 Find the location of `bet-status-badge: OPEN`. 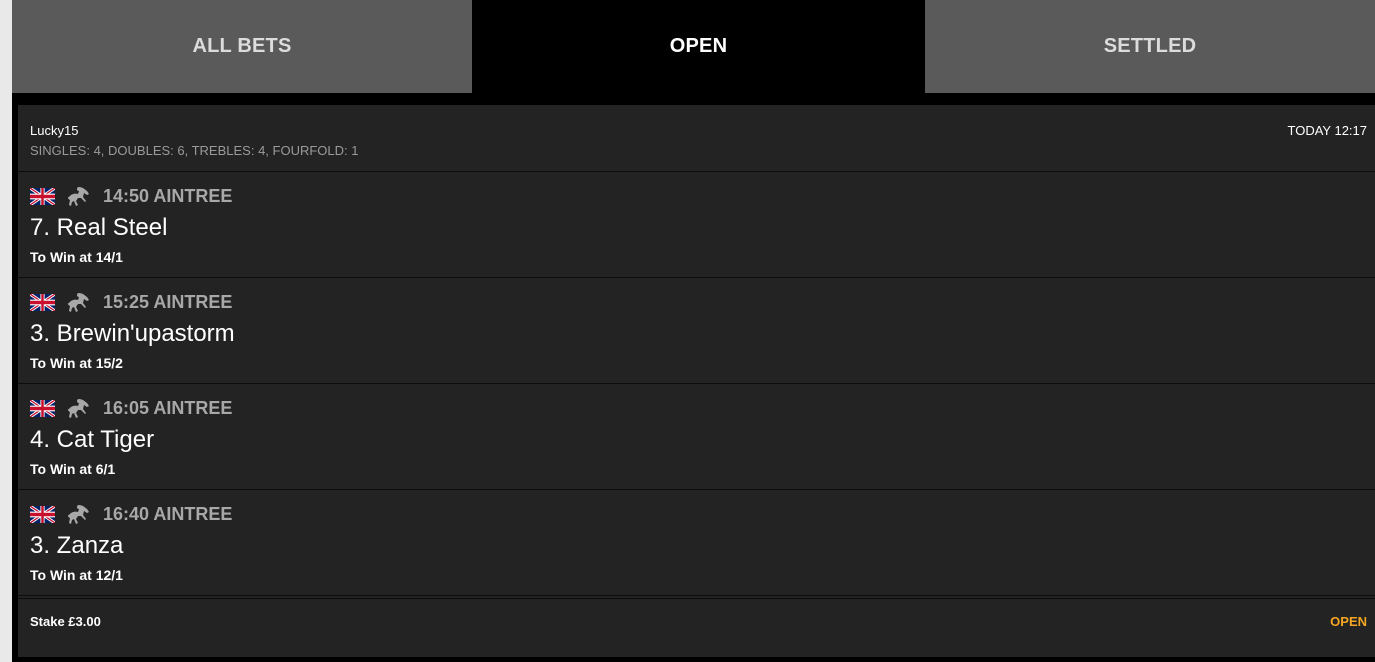

bet-status-badge: OPEN is located at coordinates (1348, 621).